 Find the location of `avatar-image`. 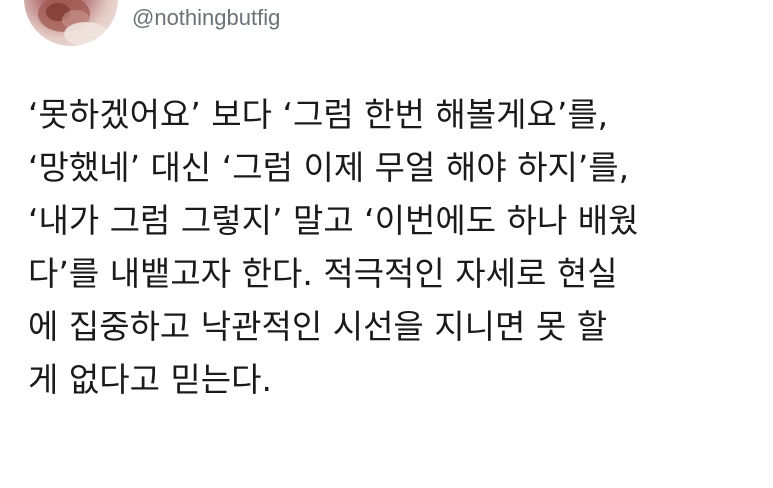

avatar-image is located at coordinates (73, 23).